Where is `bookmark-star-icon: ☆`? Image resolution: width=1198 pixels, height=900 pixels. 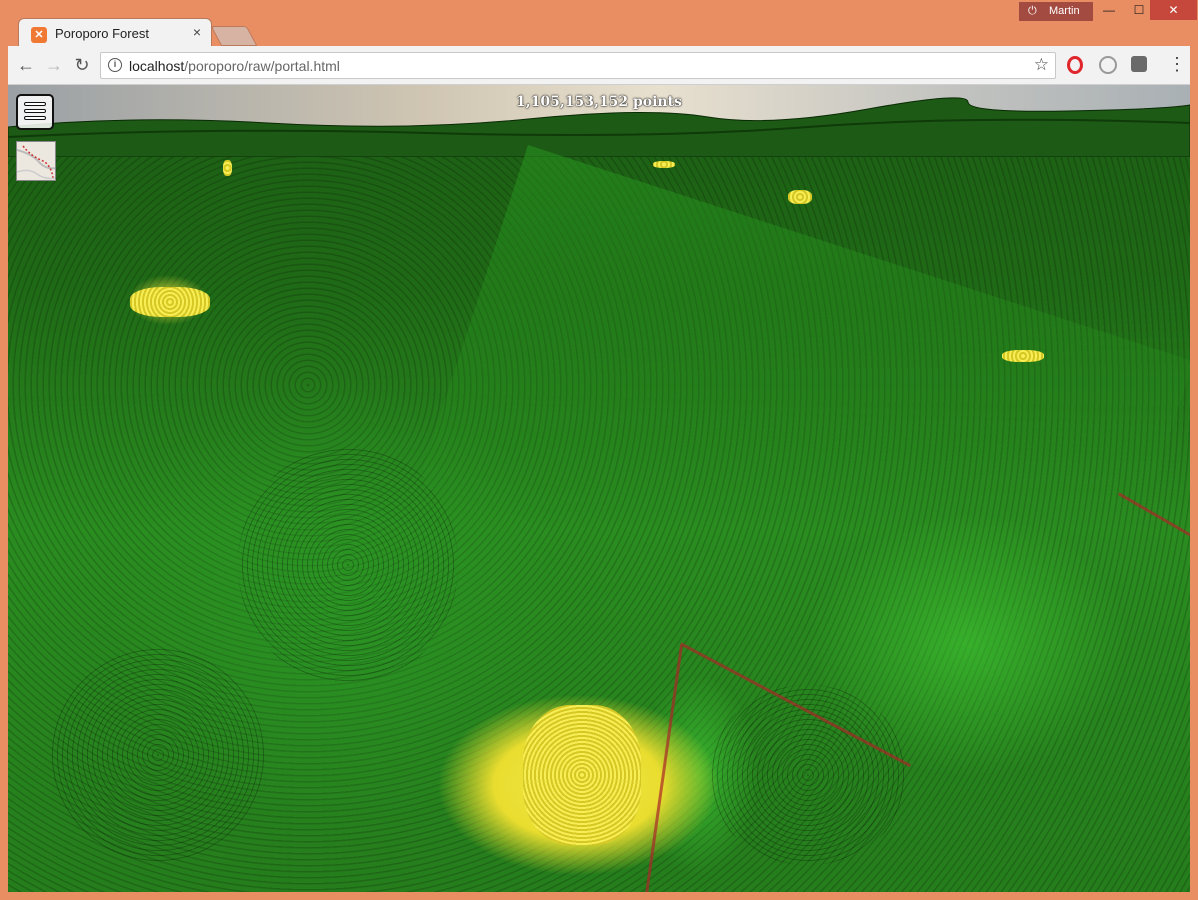 bookmark-star-icon: ☆ is located at coordinates (1041, 65).